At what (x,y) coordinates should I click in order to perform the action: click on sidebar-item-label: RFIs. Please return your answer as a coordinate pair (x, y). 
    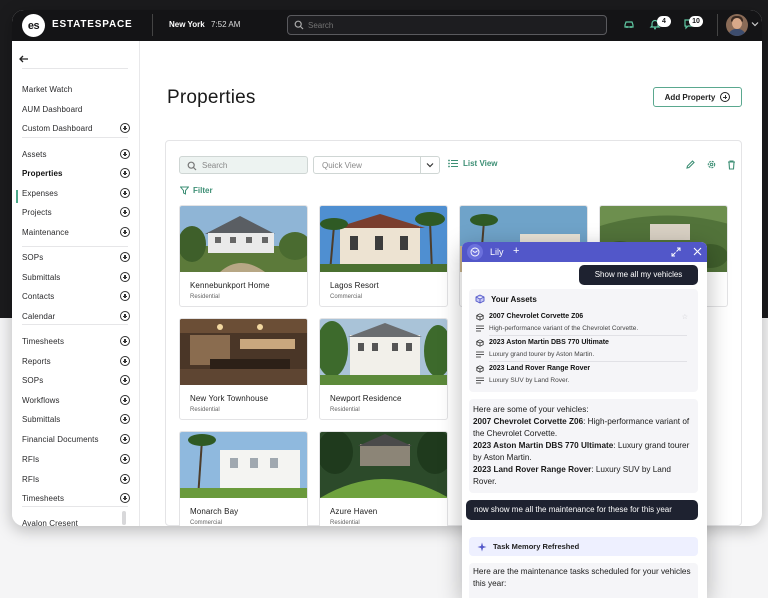
    Looking at the image, I should click on (31, 479).